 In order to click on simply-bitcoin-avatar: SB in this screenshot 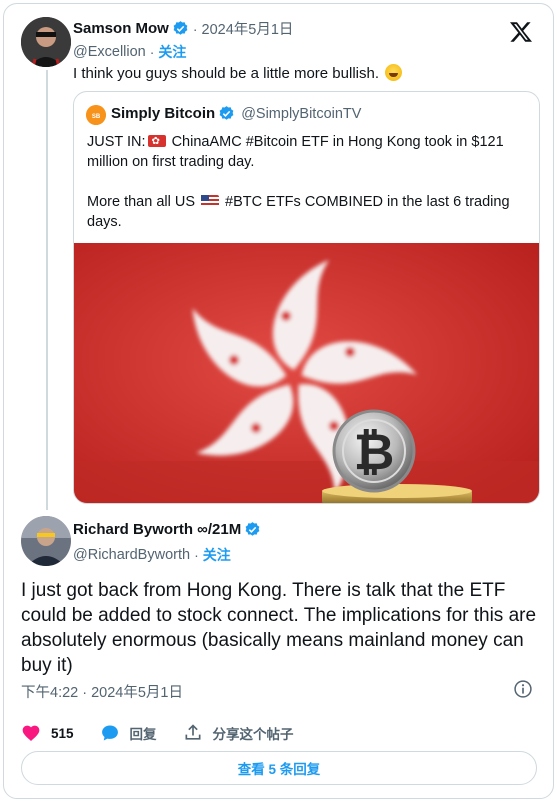, I will do `click(96, 115)`.